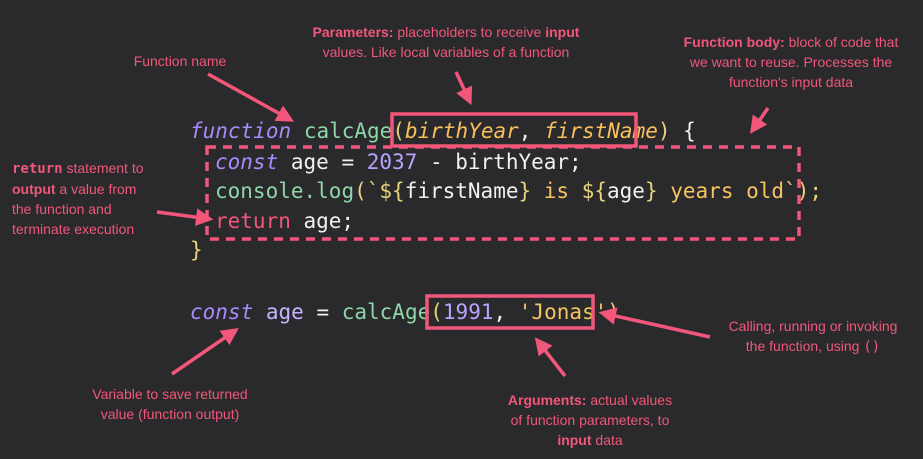  Describe the element at coordinates (436, 312) in the screenshot. I see `call-paren-open: (` at that location.